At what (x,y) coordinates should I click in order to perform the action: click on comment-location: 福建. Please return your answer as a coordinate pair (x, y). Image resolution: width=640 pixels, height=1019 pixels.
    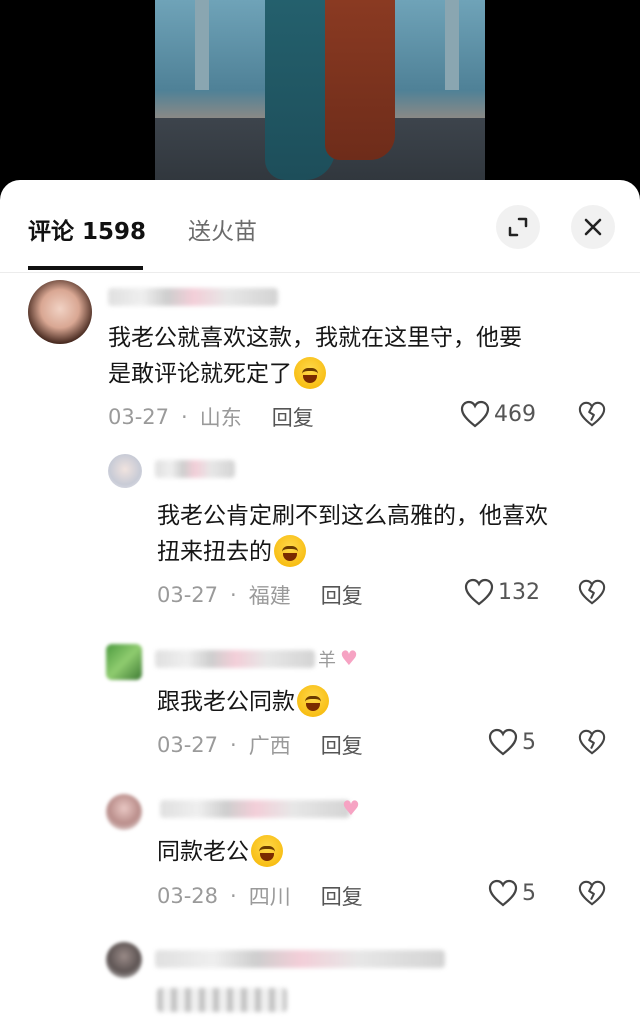
    Looking at the image, I should click on (269, 596).